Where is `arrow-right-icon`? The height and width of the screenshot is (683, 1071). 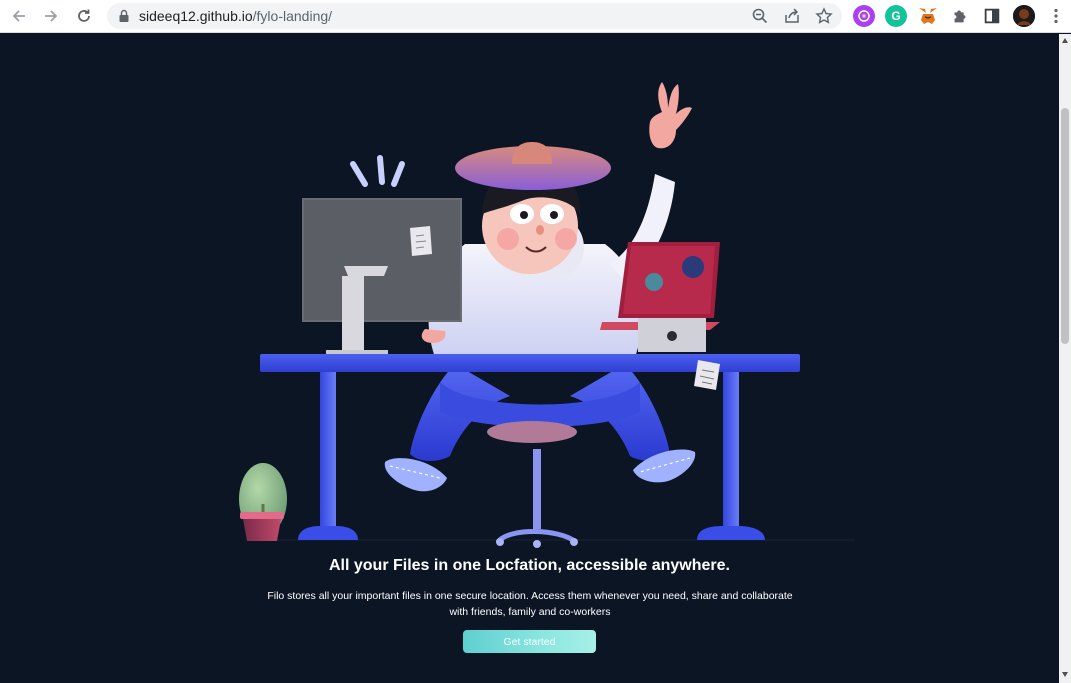 arrow-right-icon is located at coordinates (51, 16).